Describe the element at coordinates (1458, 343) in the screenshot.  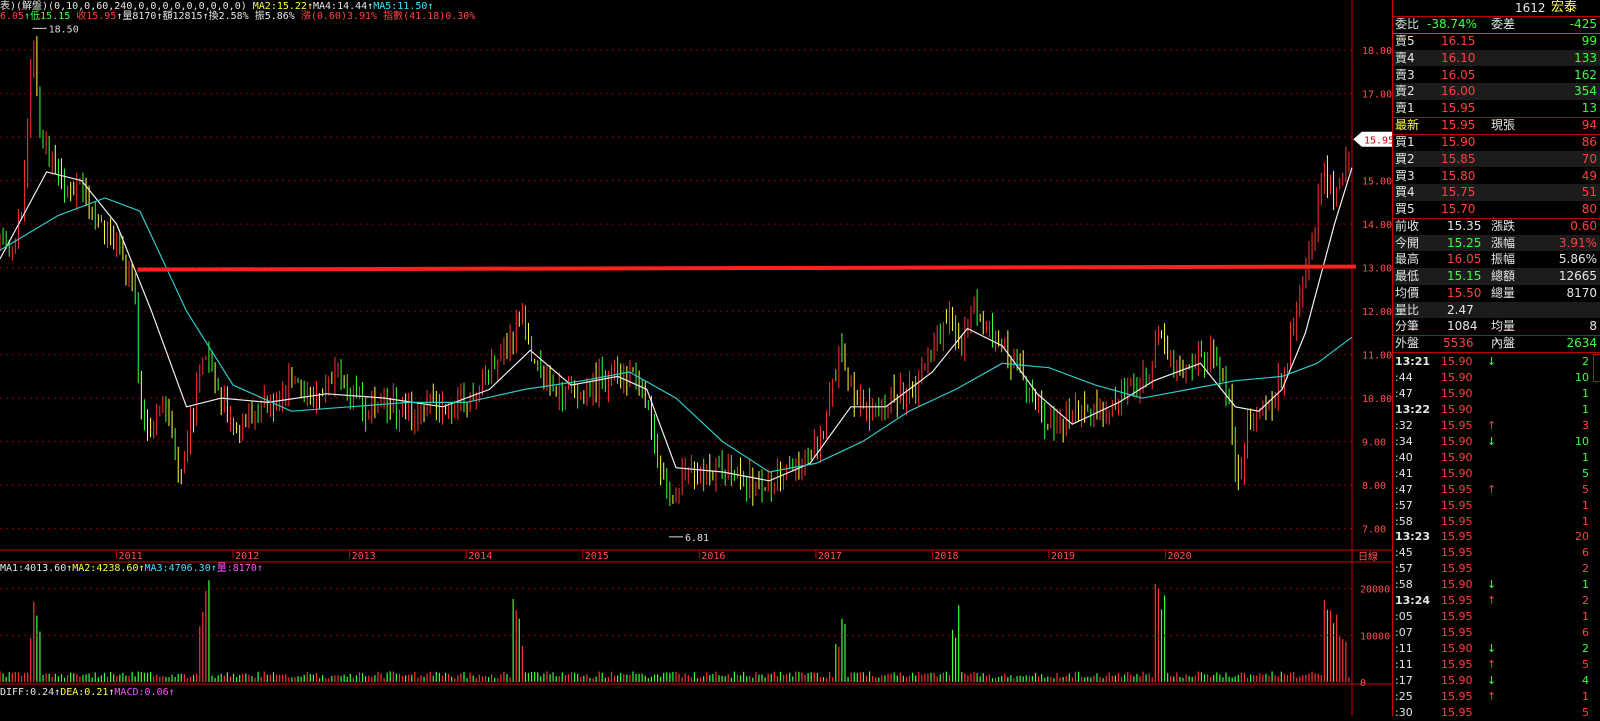
I see `outer-value: 5536` at that location.